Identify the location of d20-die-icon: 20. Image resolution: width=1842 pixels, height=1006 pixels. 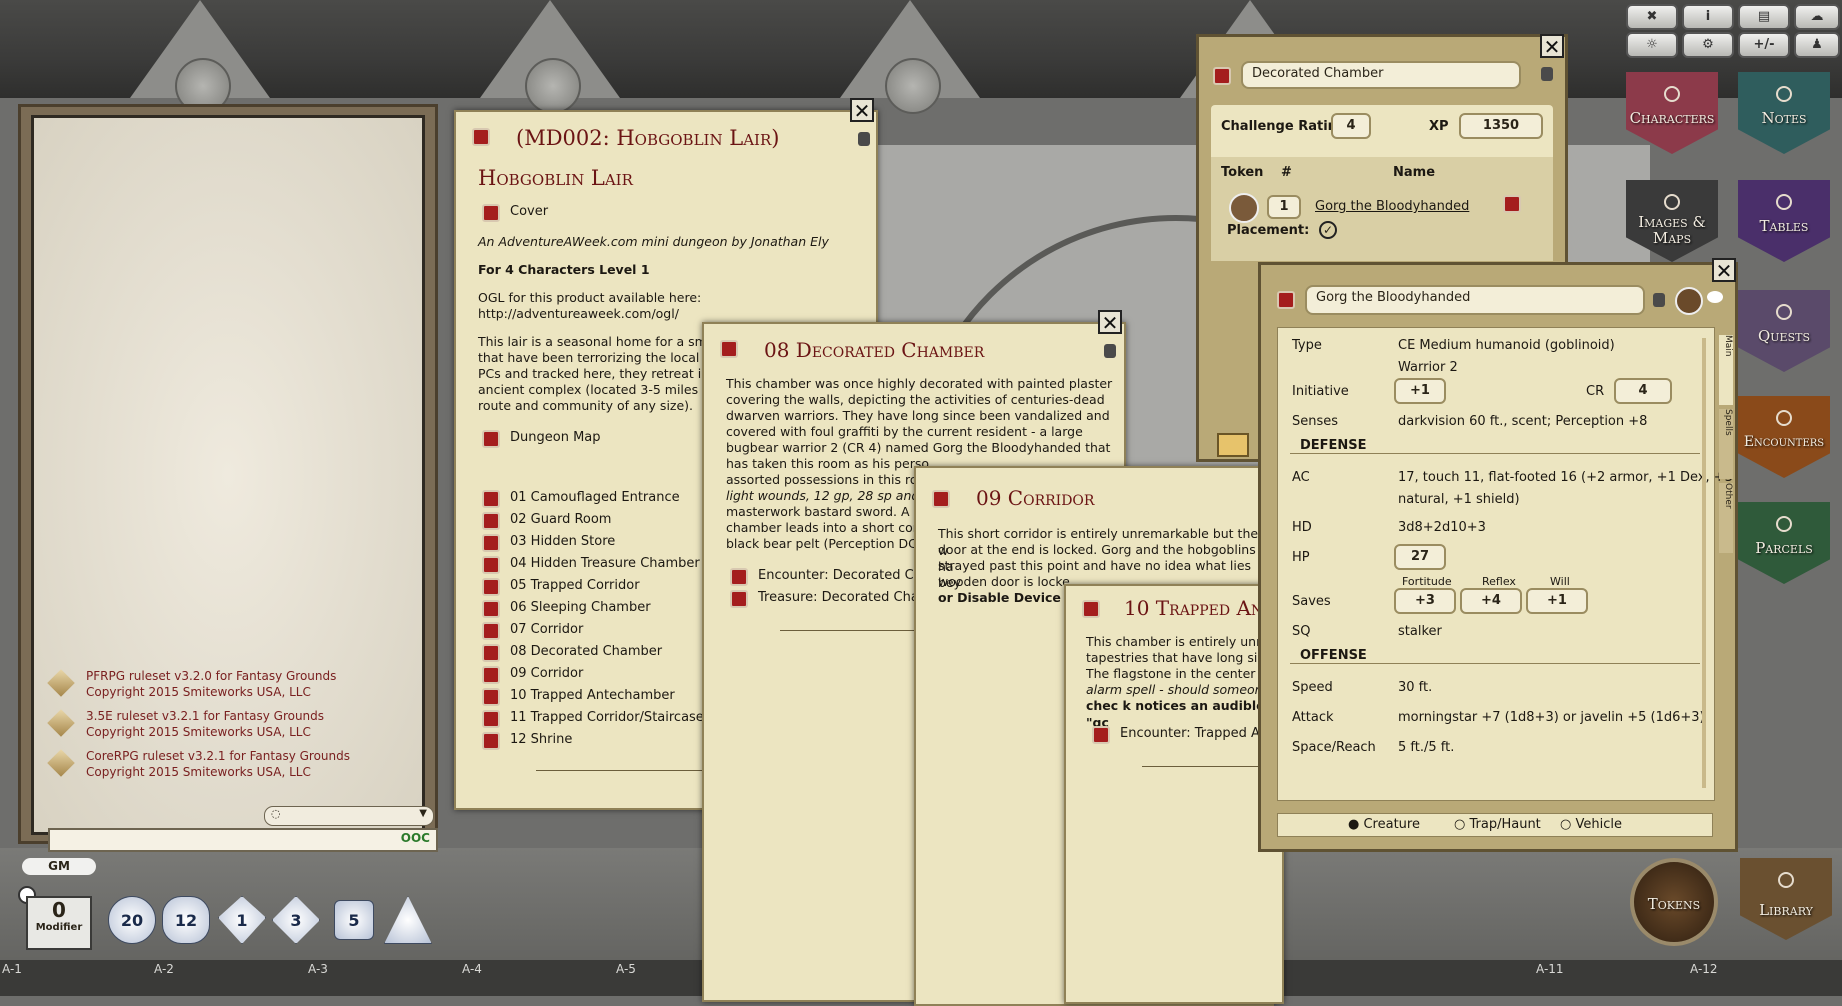
(132, 920).